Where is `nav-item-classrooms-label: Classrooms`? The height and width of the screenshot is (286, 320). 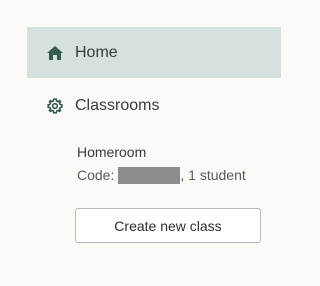 nav-item-classrooms-label: Classrooms is located at coordinates (117, 105).